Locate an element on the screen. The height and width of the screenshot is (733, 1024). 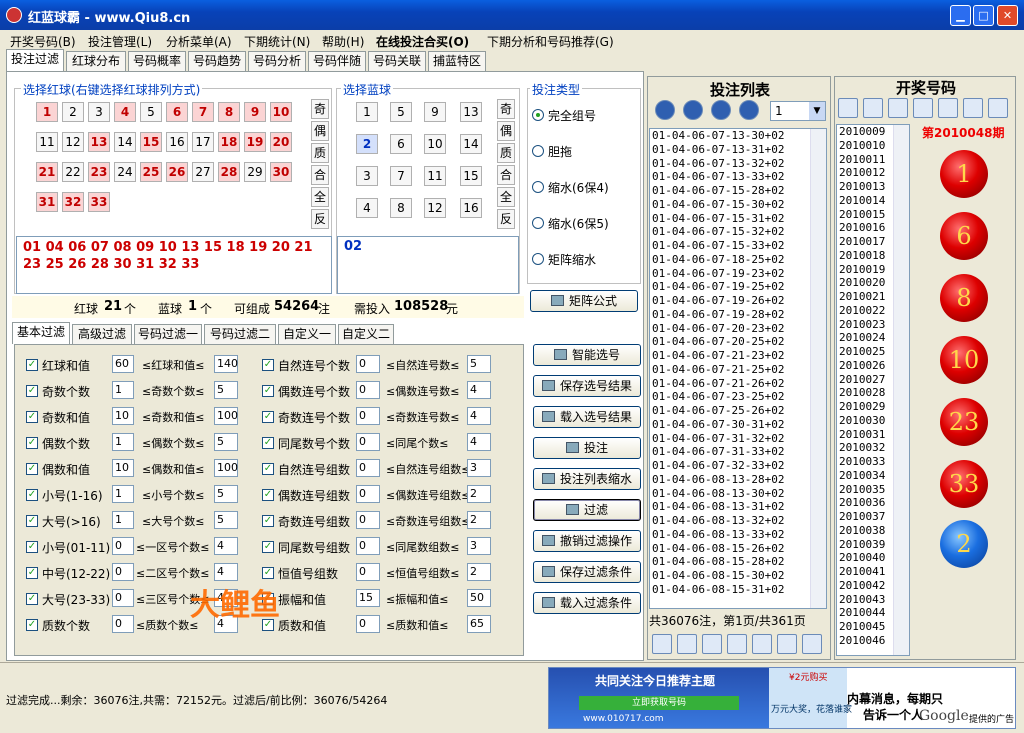
red-ball-14: 14 is located at coordinates (125, 142).